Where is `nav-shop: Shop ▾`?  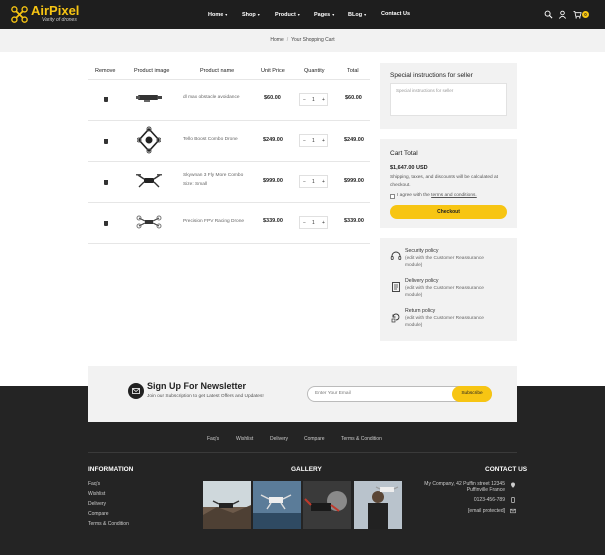
nav-shop: Shop ▾ is located at coordinates (251, 15).